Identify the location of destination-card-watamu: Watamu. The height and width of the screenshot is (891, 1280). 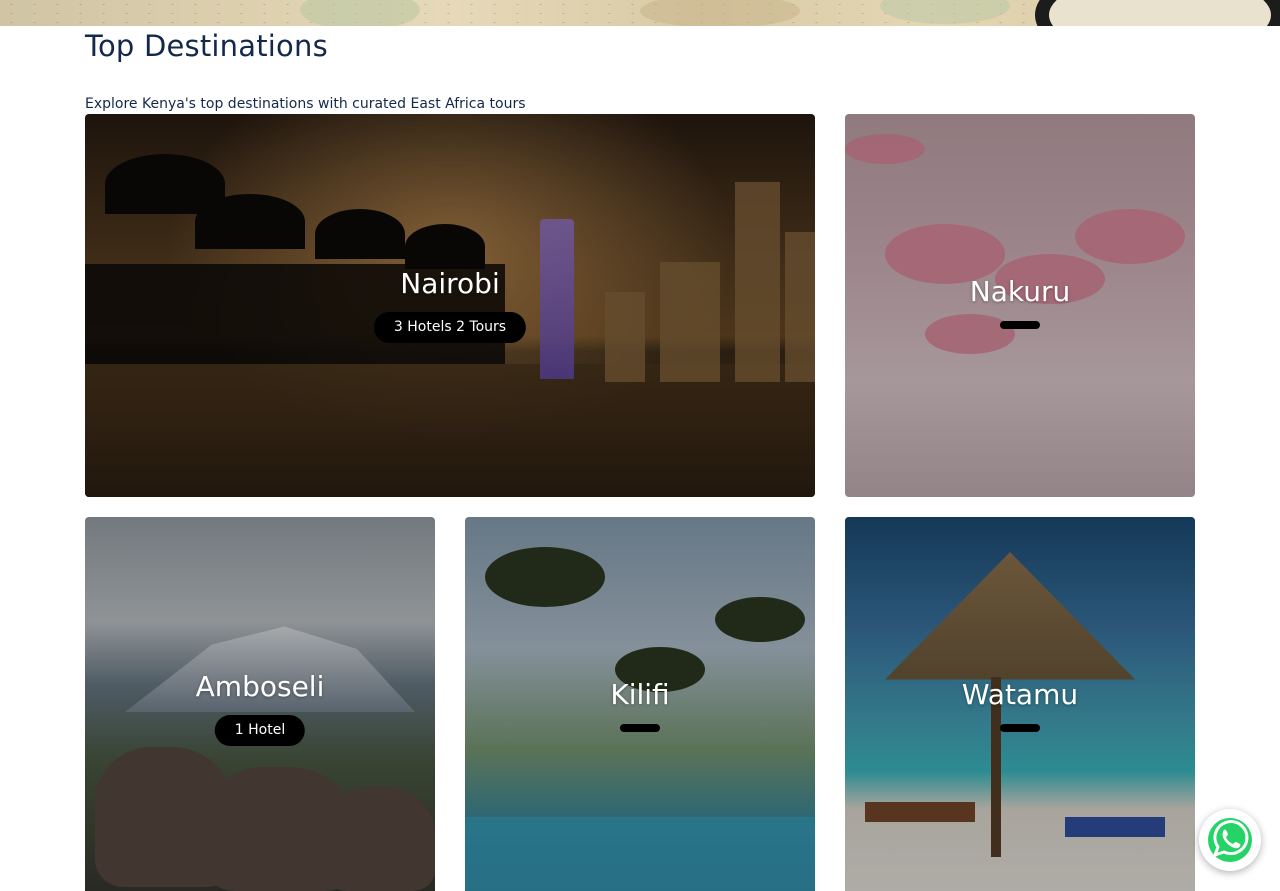
(1020, 704).